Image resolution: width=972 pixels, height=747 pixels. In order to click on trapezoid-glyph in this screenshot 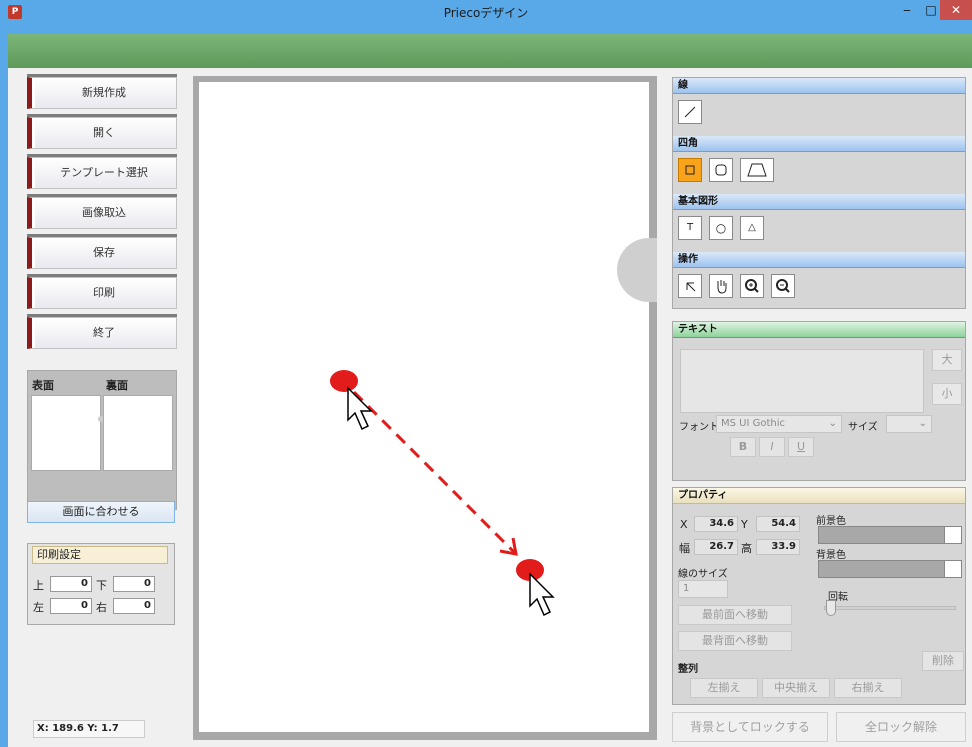, I will do `click(757, 170)`.